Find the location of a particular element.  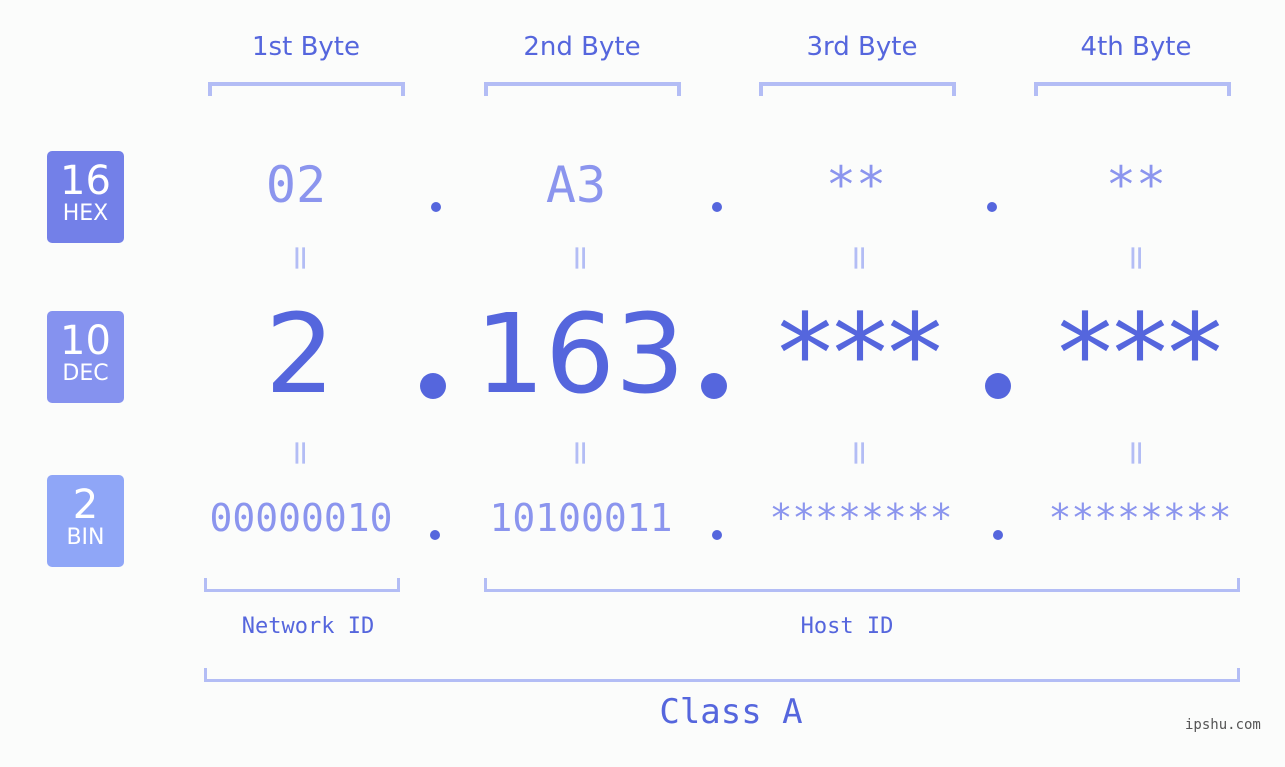

dec-base-number: 10 is located at coordinates (85, 341).